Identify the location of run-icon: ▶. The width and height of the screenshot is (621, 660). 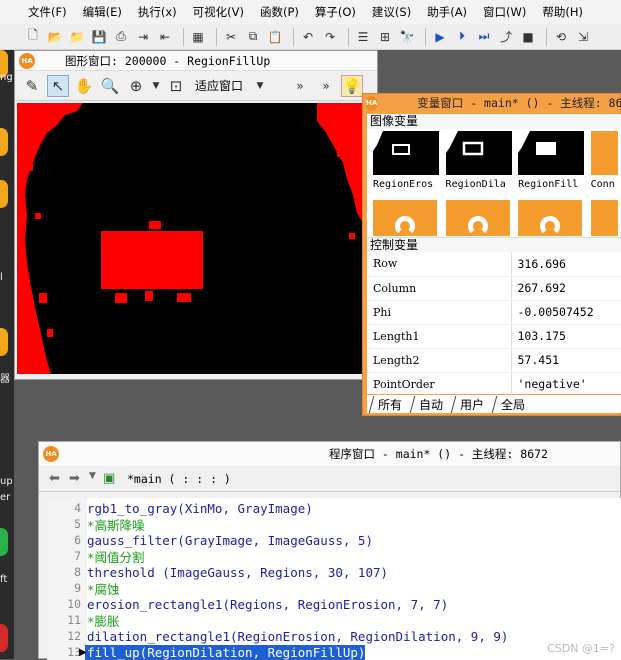
(440, 37).